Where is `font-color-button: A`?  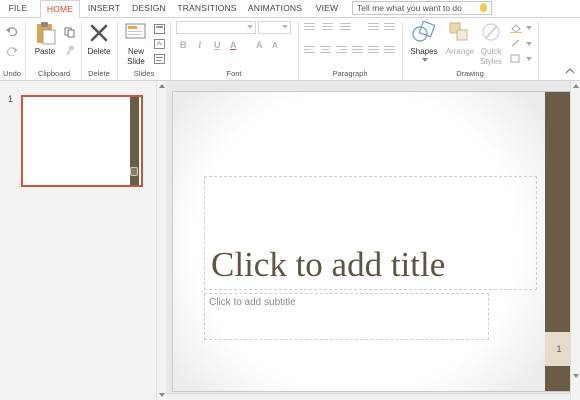
font-color-button: A is located at coordinates (233, 45).